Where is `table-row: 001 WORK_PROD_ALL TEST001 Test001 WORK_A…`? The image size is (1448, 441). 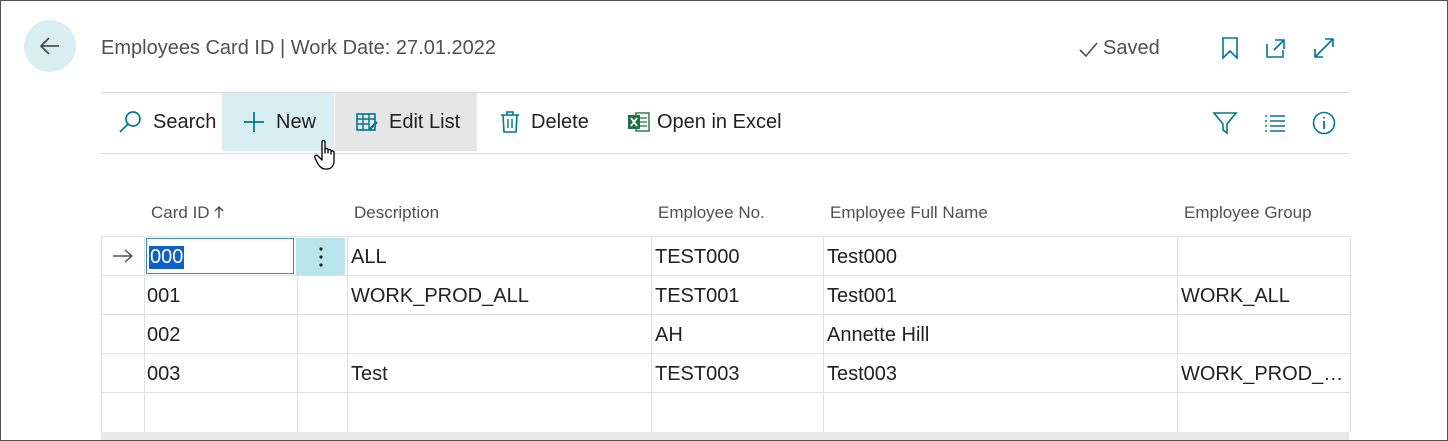
table-row: 001 WORK_PROD_ALL TEST001 Test001 WORK_A… is located at coordinates (726, 295).